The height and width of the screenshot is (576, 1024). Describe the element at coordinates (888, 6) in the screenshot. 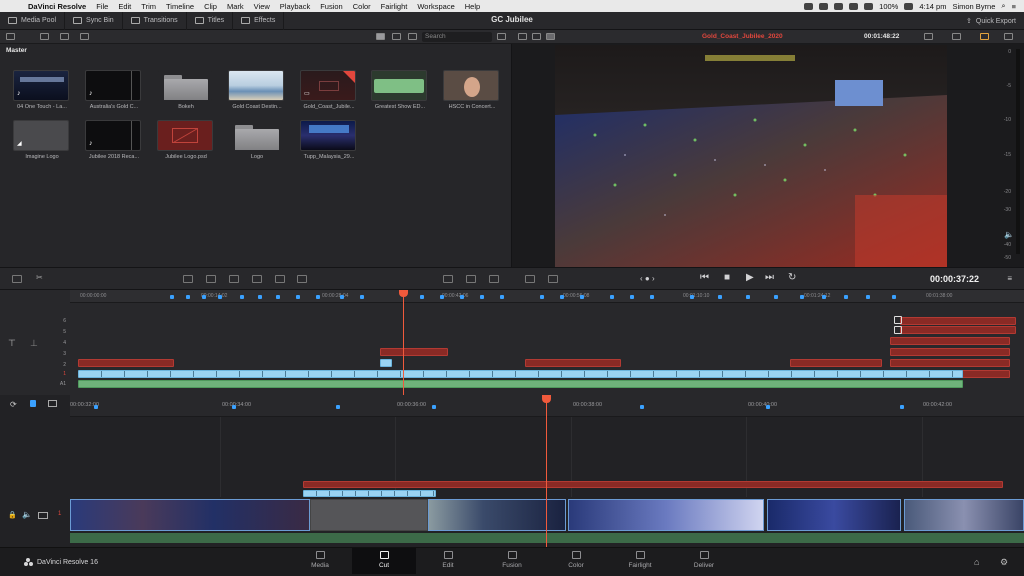

I see `battery-percent: 100%` at that location.